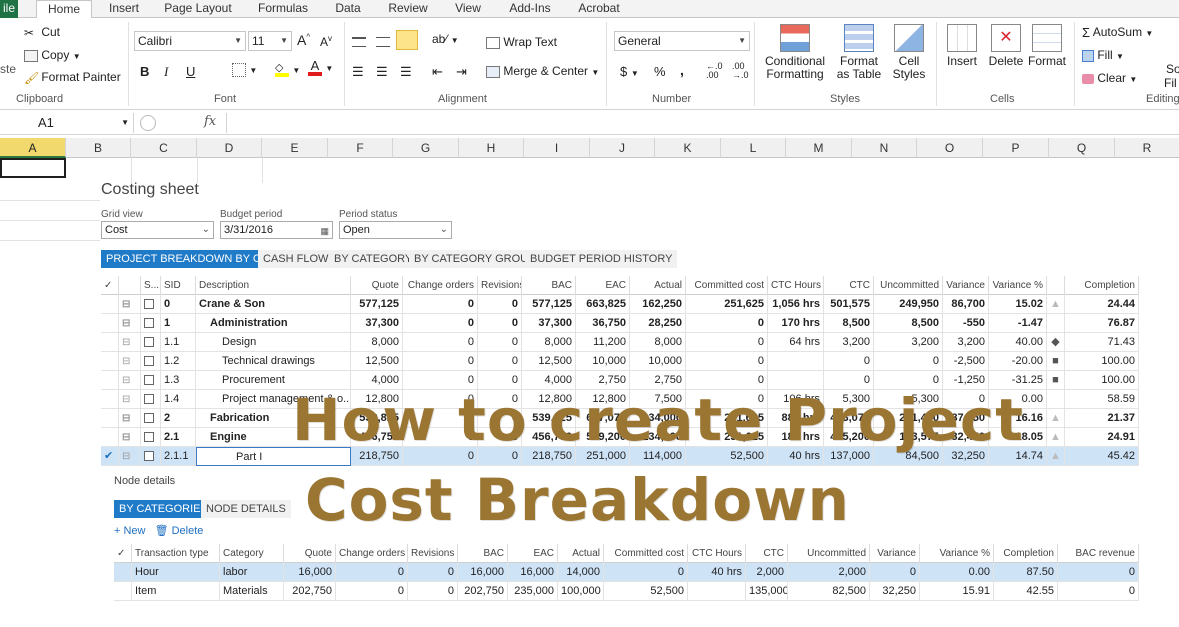 This screenshot has height=627, width=1179. I want to click on percent-button: %, so click(660, 71).